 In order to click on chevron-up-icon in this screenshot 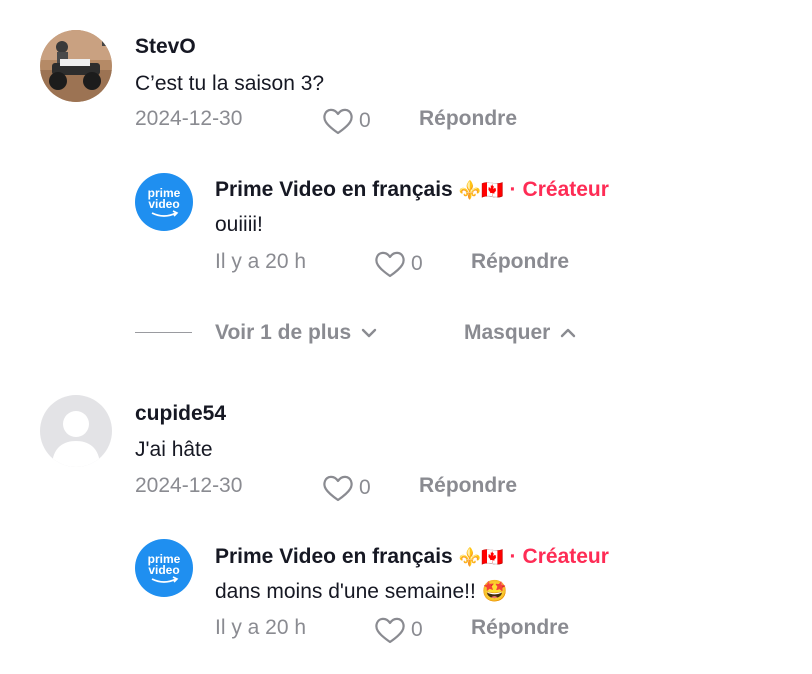, I will do `click(568, 333)`.